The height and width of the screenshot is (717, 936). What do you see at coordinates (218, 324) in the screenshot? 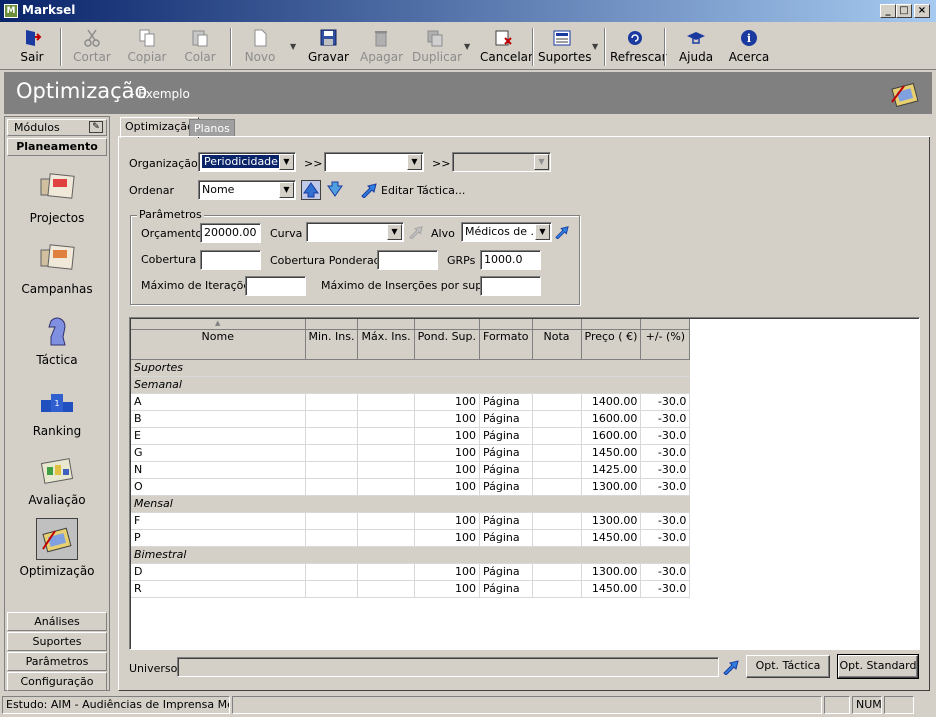
I see `sort-indicator-icon: ▲` at bounding box center [218, 324].